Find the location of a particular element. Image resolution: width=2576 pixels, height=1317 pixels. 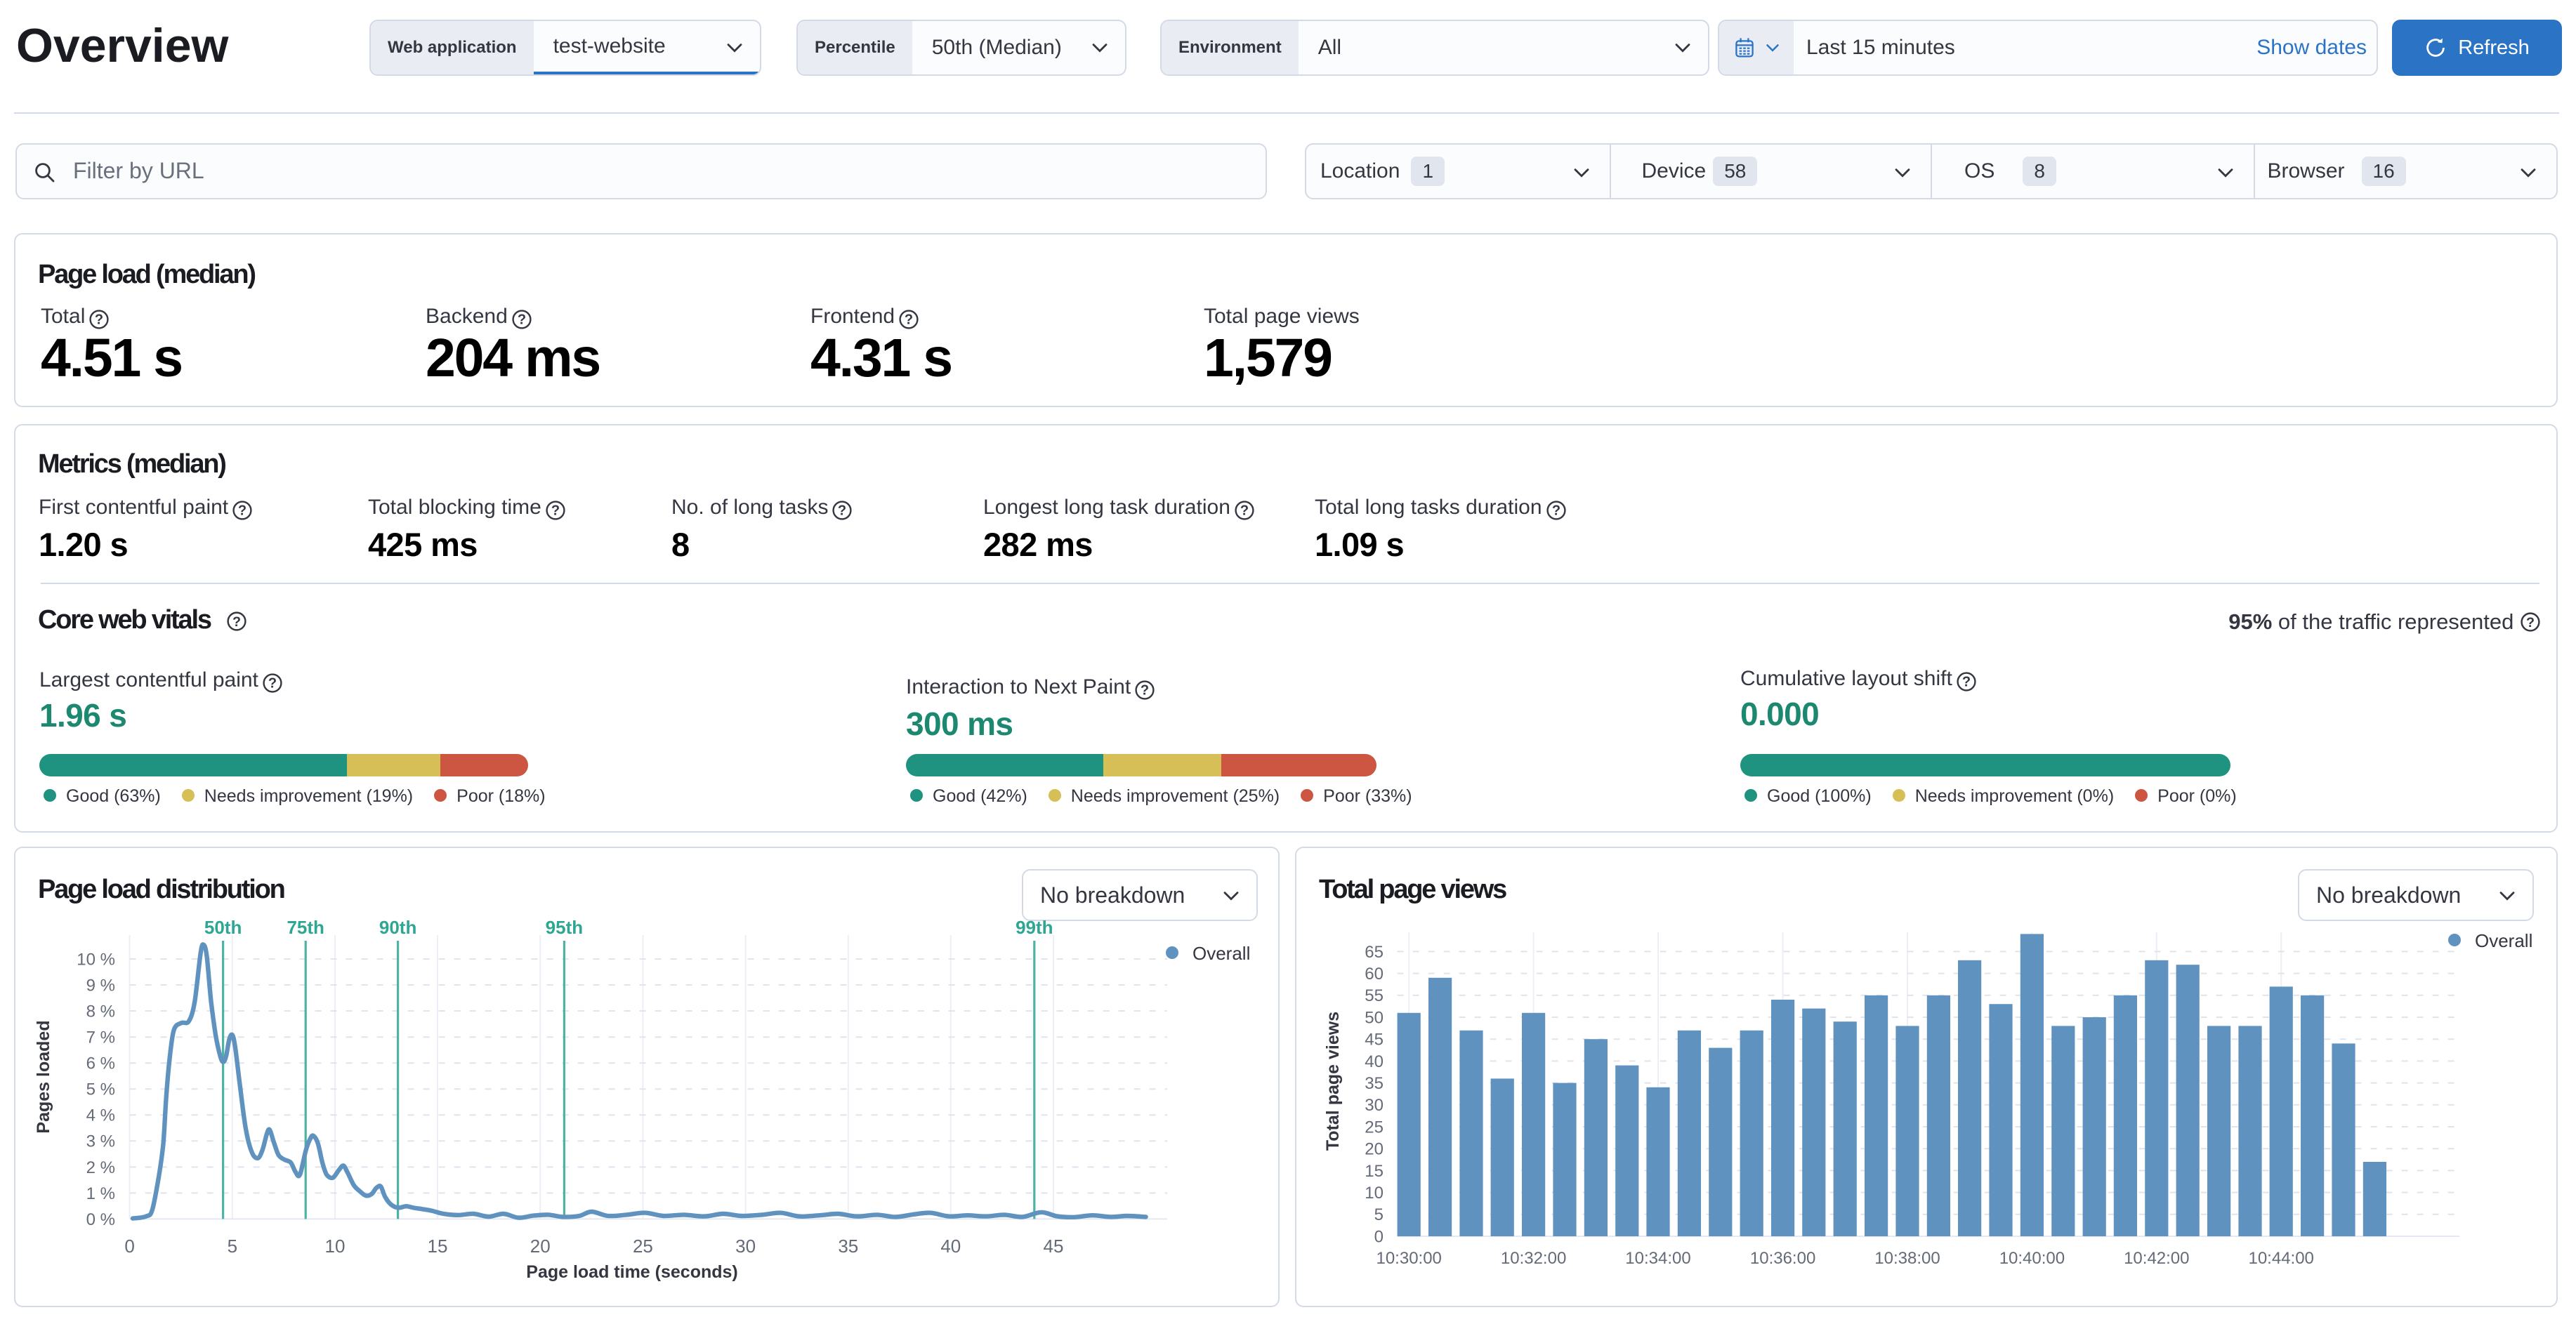

svg-text: 6 % is located at coordinates (100, 1063).